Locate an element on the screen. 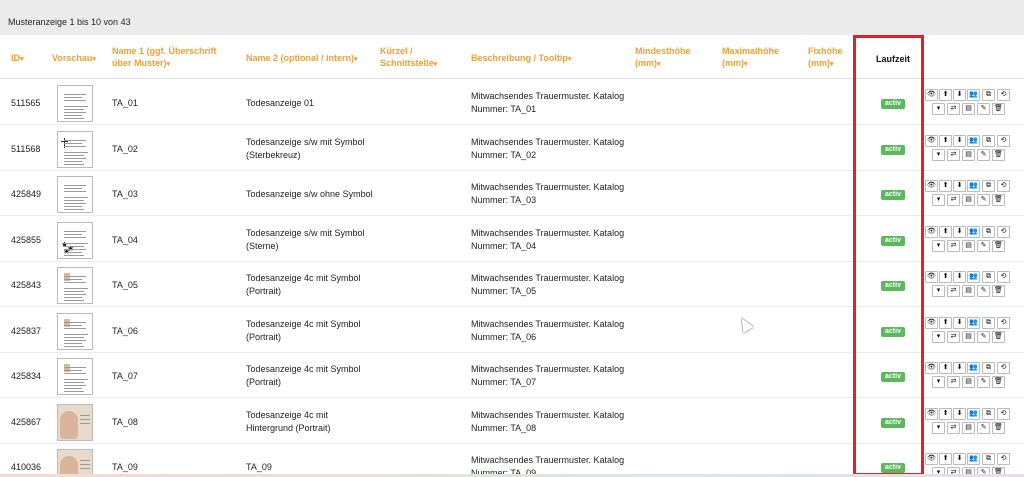 The height and width of the screenshot is (477, 1024). column-header-id: ID▾ is located at coordinates (17, 59).